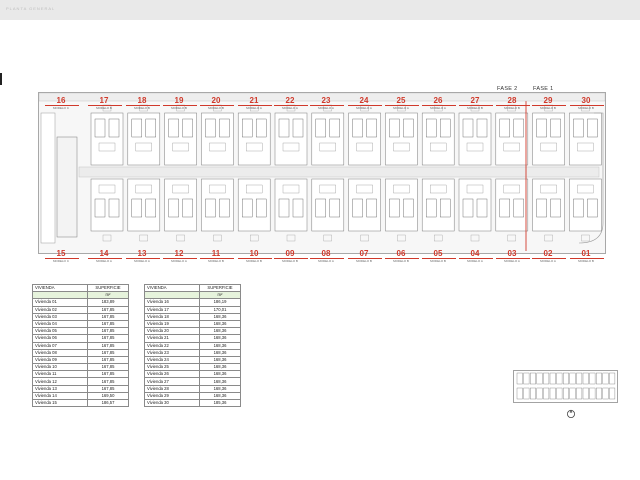 The width and height of the screenshot is (640, 480). What do you see at coordinates (60, 261) in the screenshot?
I see `unit-model: MODELO C` at bounding box center [60, 261].